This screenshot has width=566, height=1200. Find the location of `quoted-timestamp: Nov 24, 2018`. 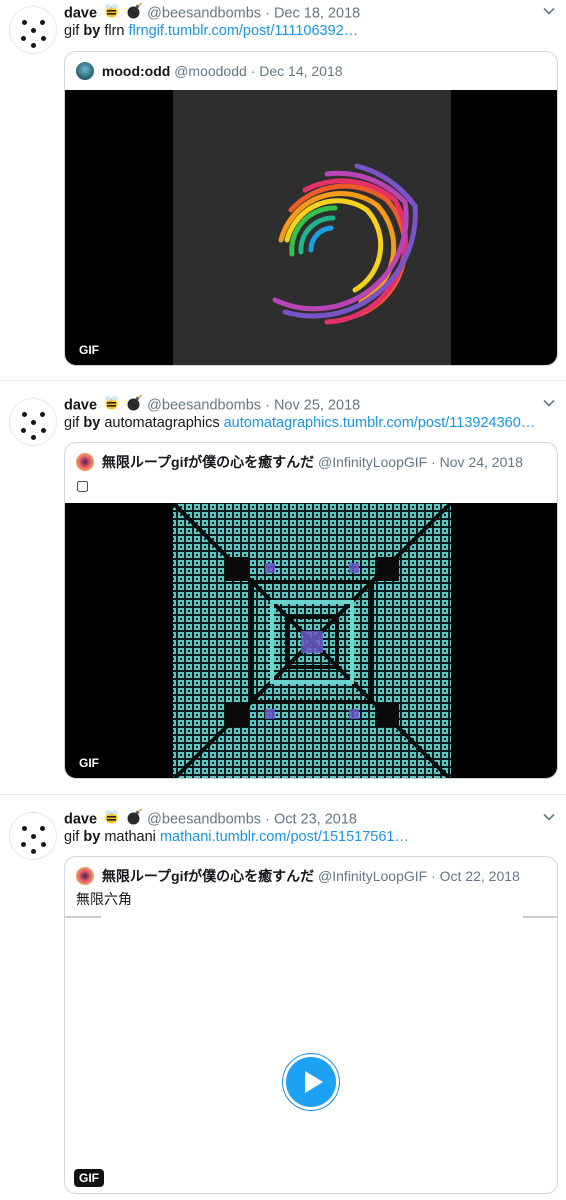

quoted-timestamp: Nov 24, 2018 is located at coordinates (481, 462).